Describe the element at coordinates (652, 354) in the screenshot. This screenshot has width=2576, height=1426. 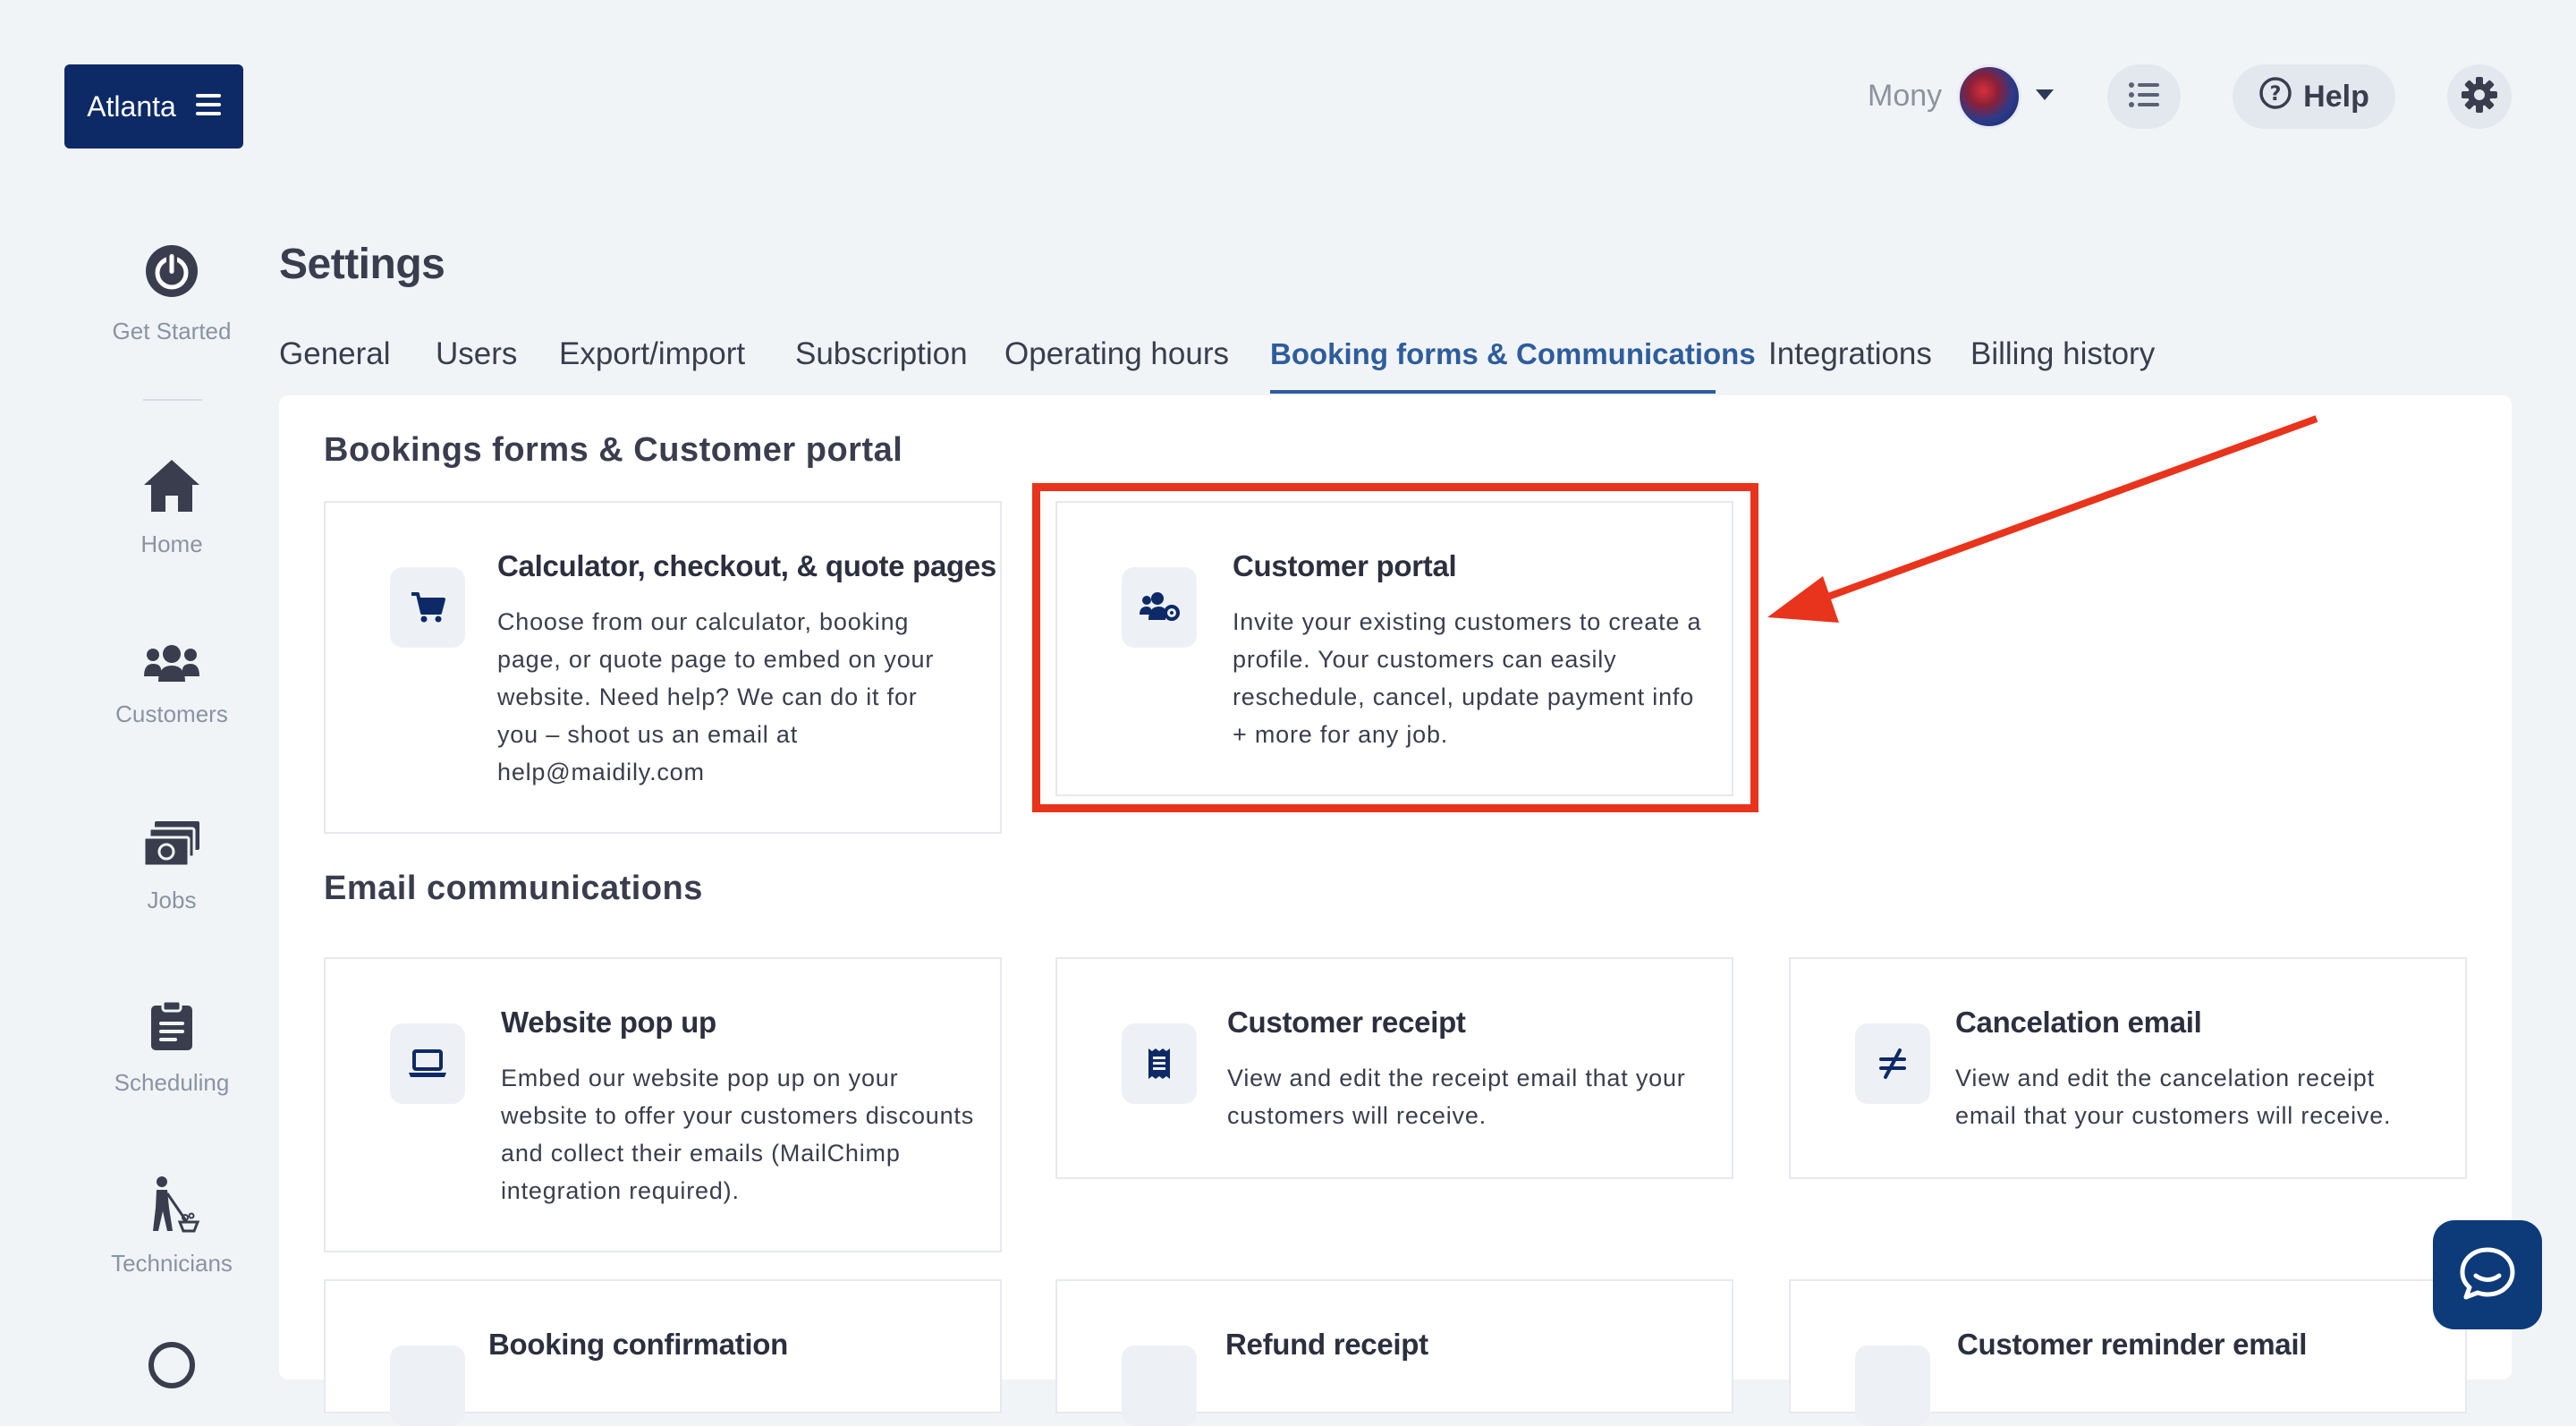
I see `tab-export-import: Export/import` at that location.